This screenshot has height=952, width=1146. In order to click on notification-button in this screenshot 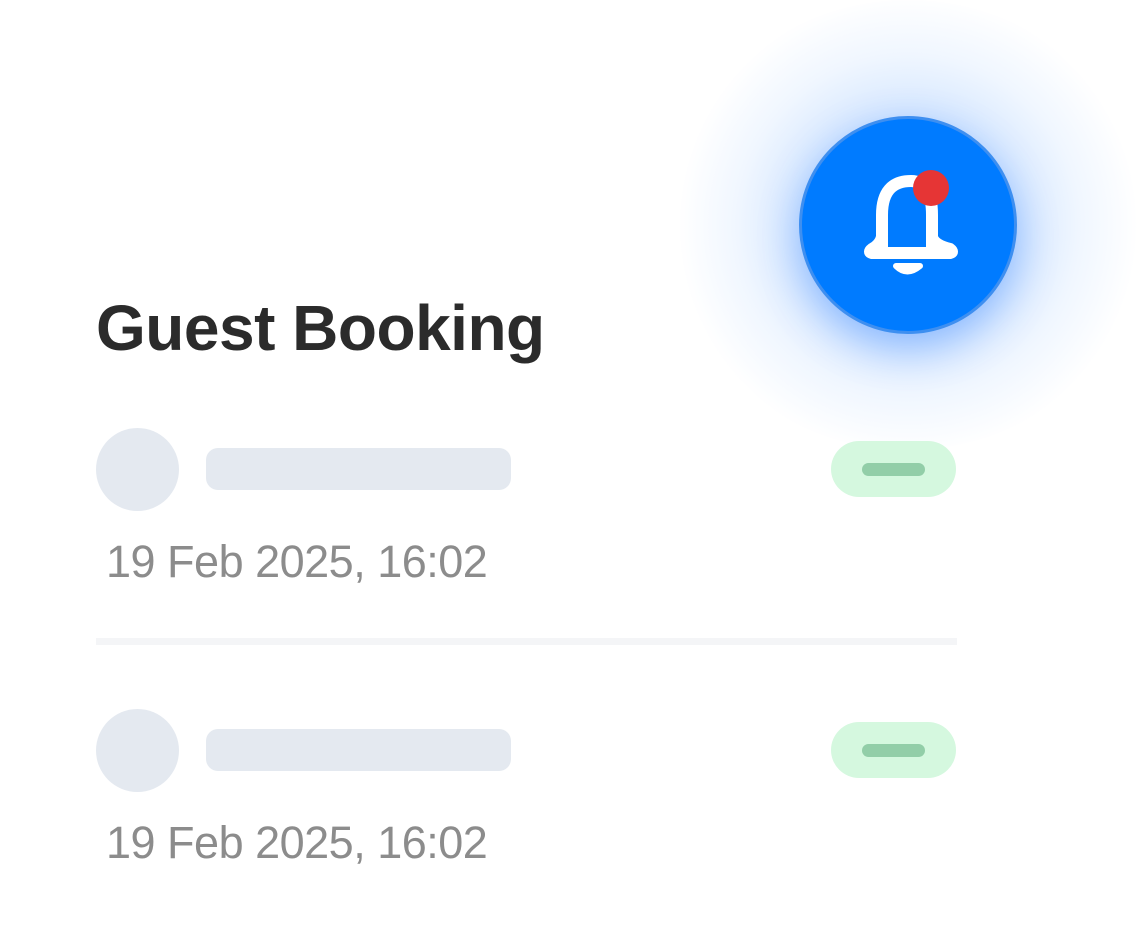, I will do `click(908, 225)`.